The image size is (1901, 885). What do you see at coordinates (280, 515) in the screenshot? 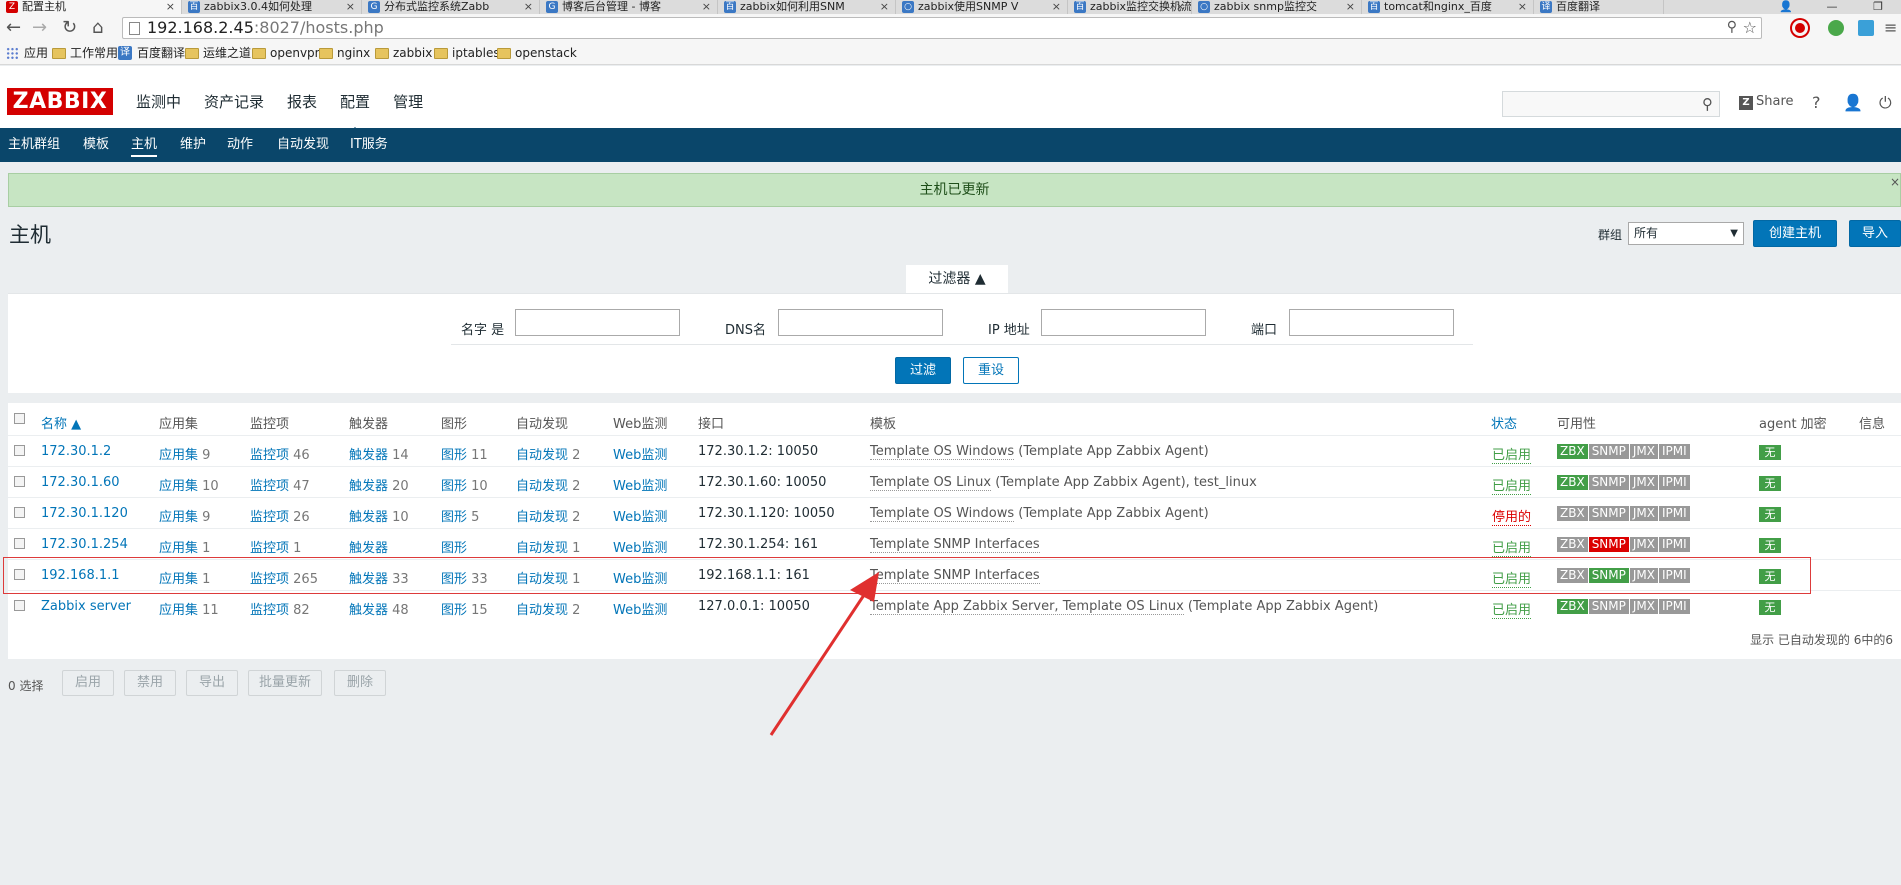
I see `items-link: 监控项 26` at bounding box center [280, 515].